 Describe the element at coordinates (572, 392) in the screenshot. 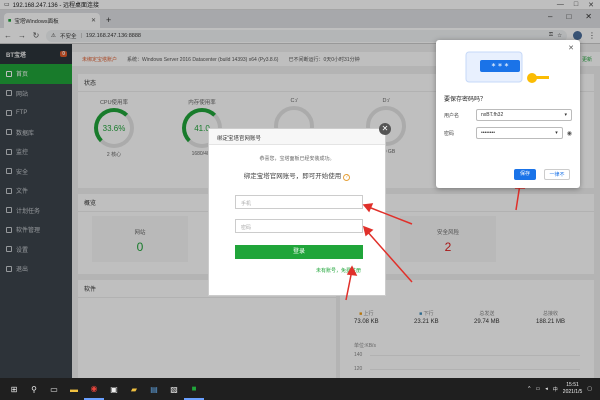

I see `clock-date: 2021/1/5` at that location.